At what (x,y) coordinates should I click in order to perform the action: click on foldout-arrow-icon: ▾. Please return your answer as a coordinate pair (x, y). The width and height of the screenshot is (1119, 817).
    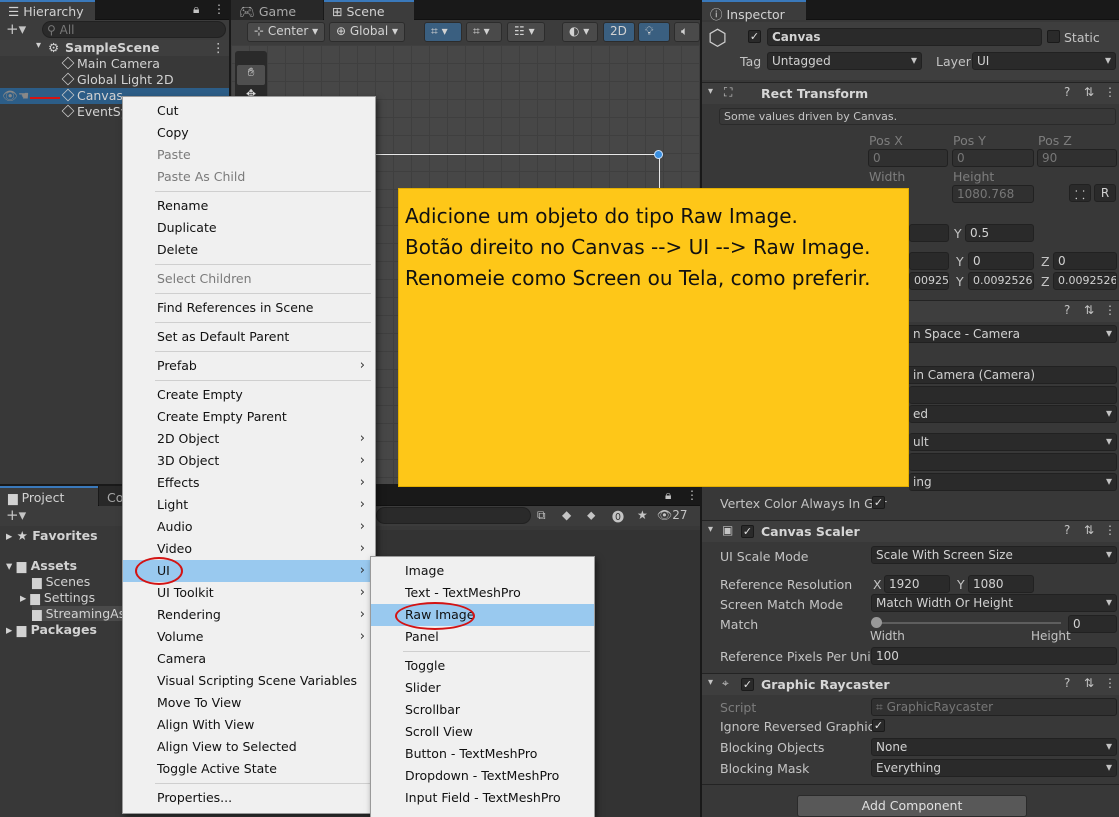
    Looking at the image, I should click on (710, 529).